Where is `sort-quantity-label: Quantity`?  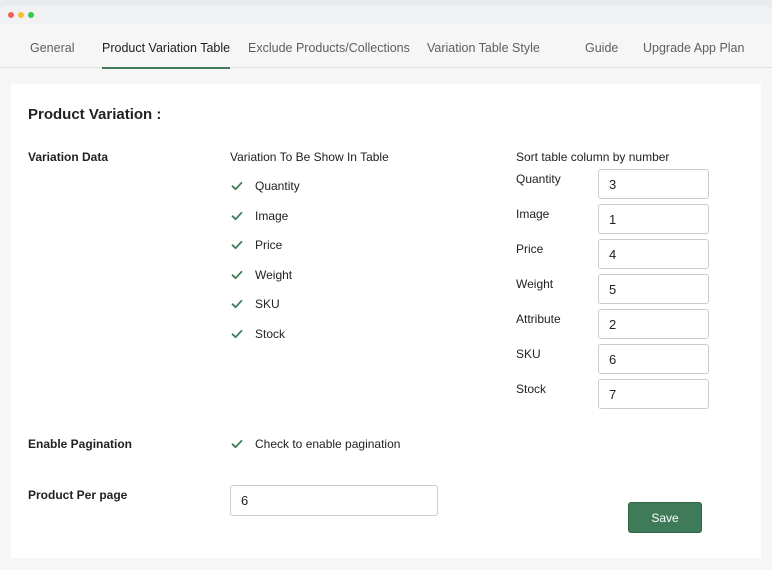
sort-quantity-label: Quantity is located at coordinates (538, 179).